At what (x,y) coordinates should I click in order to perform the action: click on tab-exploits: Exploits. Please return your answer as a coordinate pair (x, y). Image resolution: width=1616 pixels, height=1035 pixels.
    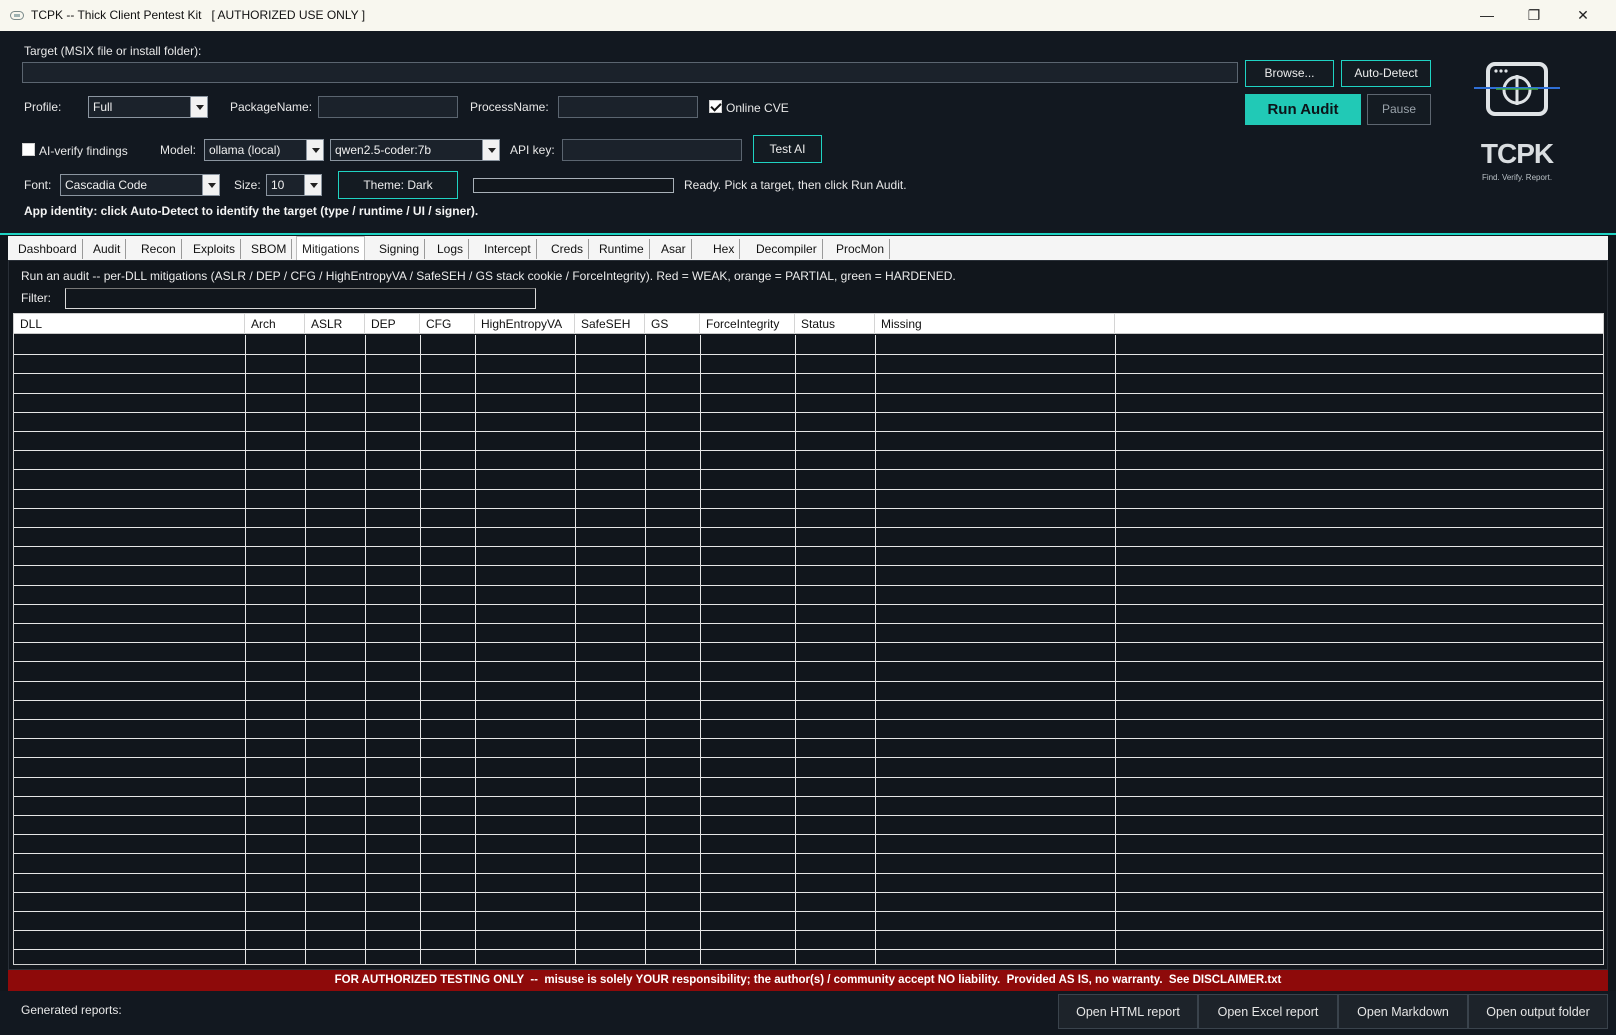
    Looking at the image, I should click on (215, 249).